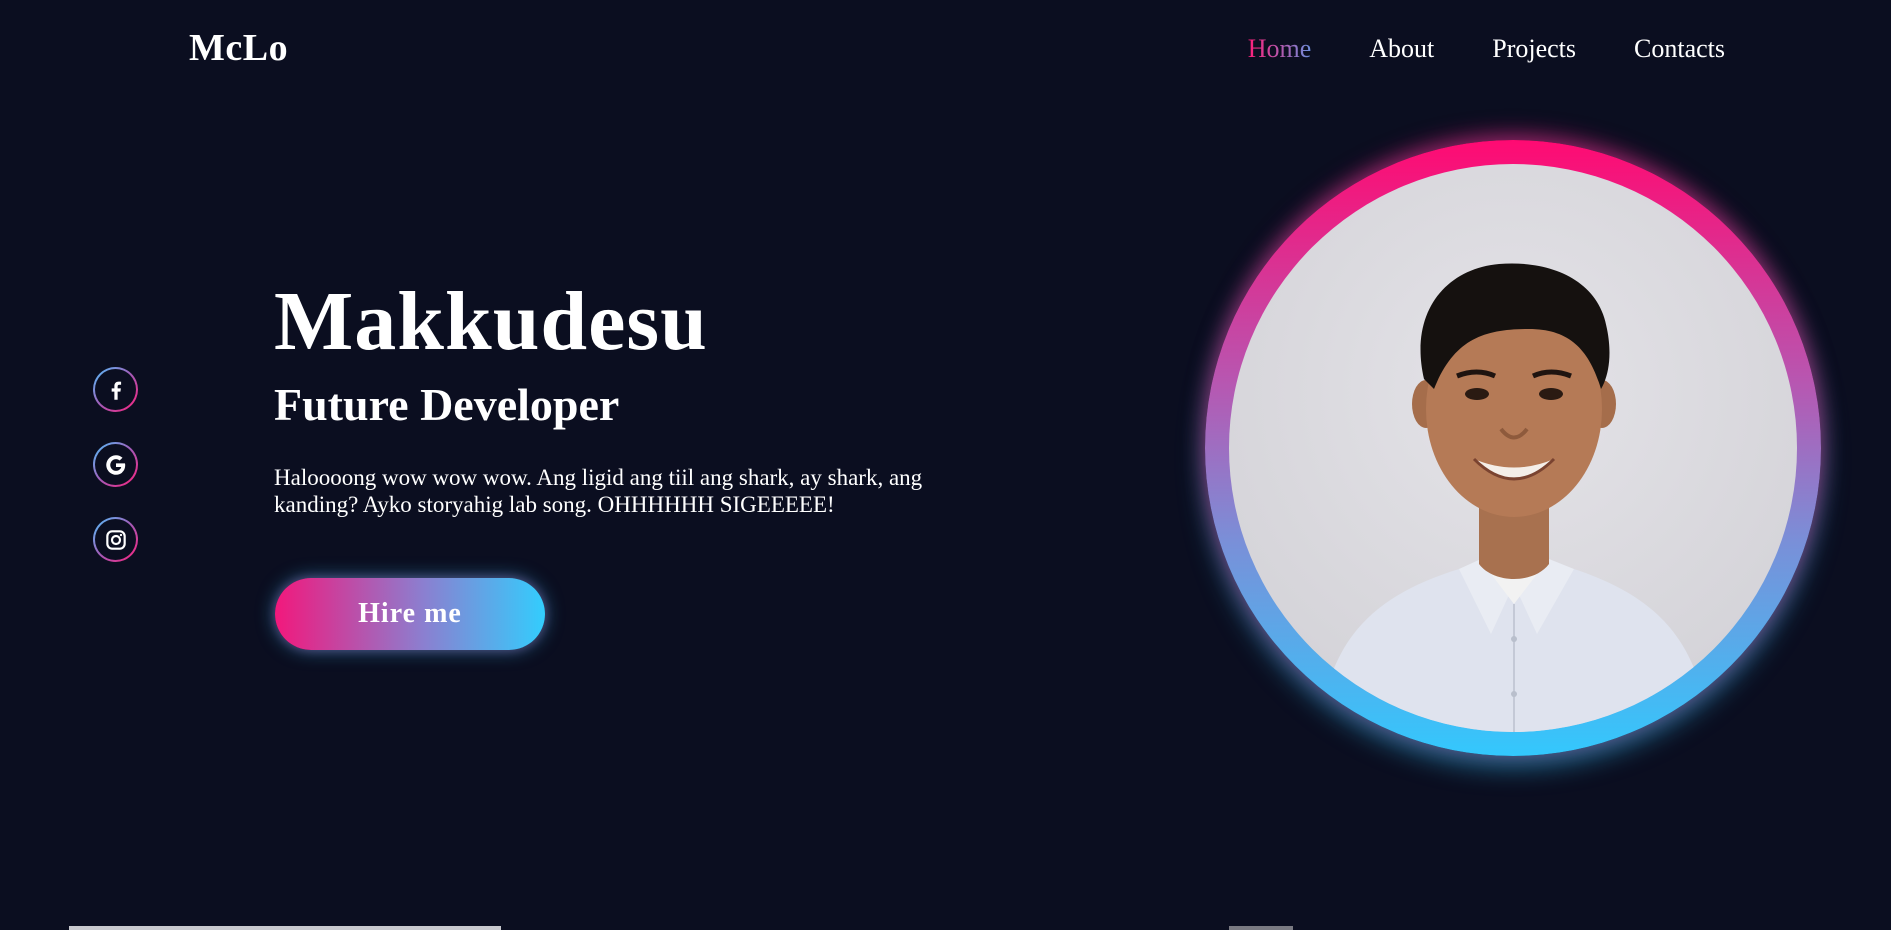 This screenshot has height=930, width=1891. I want to click on social-links, so click(115, 464).